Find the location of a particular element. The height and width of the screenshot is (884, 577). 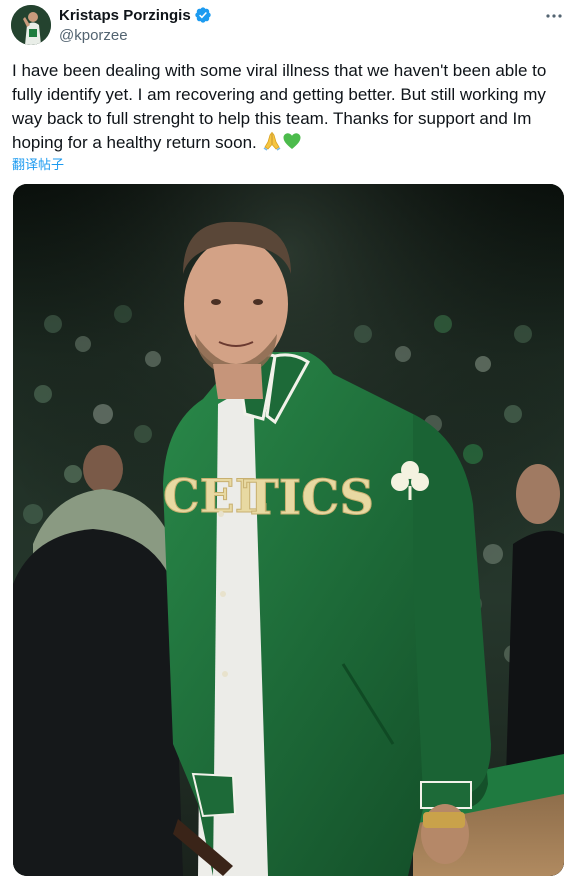

avatar is located at coordinates (31, 25).